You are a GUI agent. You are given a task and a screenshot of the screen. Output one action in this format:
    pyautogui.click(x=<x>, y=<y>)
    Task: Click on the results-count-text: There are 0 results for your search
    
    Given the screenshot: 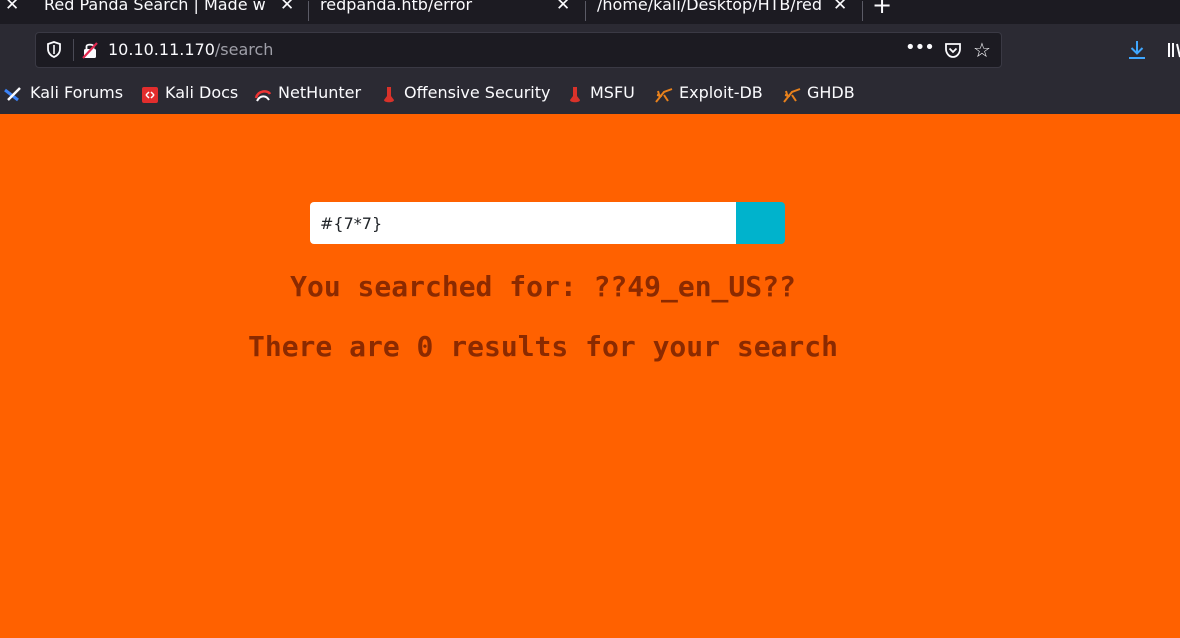 What is the action you would take?
    pyautogui.click(x=542, y=346)
    